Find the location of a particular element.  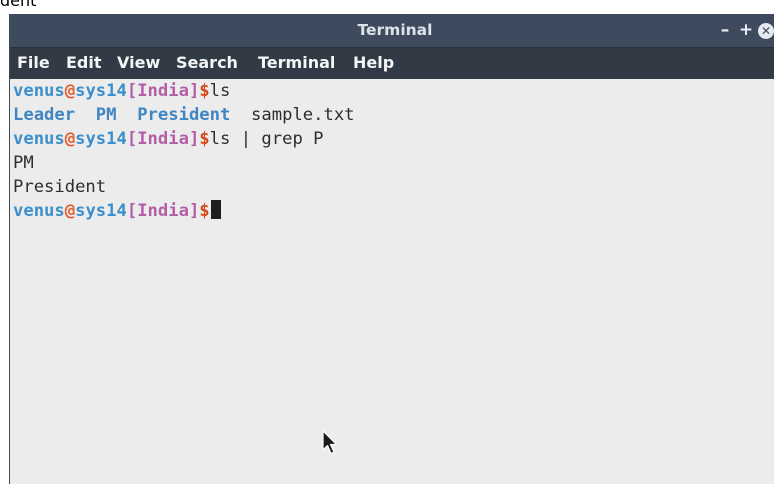

mouse-pointer-icon is located at coordinates (330, 442).